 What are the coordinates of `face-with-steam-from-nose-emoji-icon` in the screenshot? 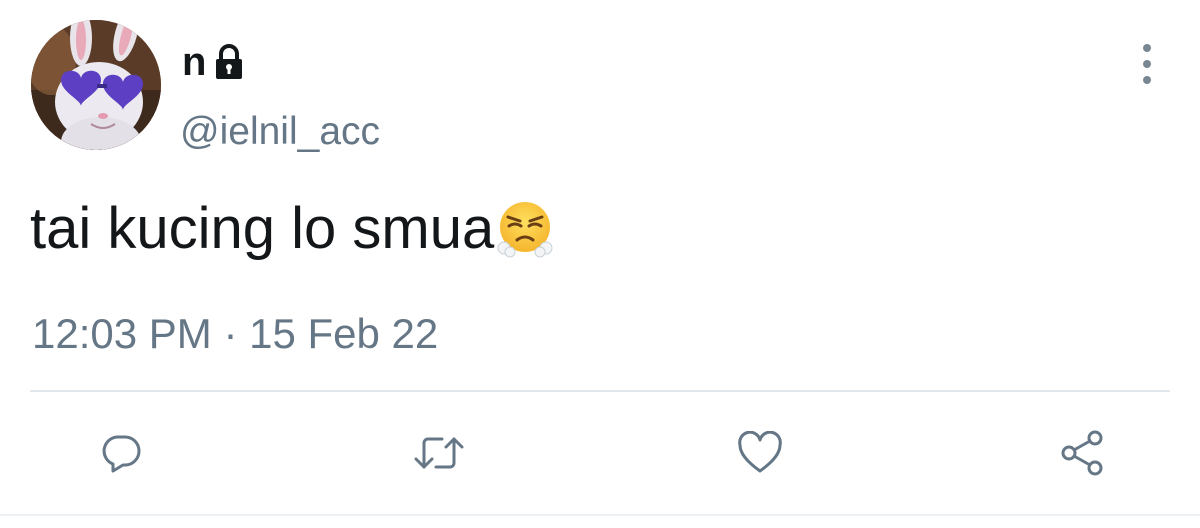 It's located at (525, 229).